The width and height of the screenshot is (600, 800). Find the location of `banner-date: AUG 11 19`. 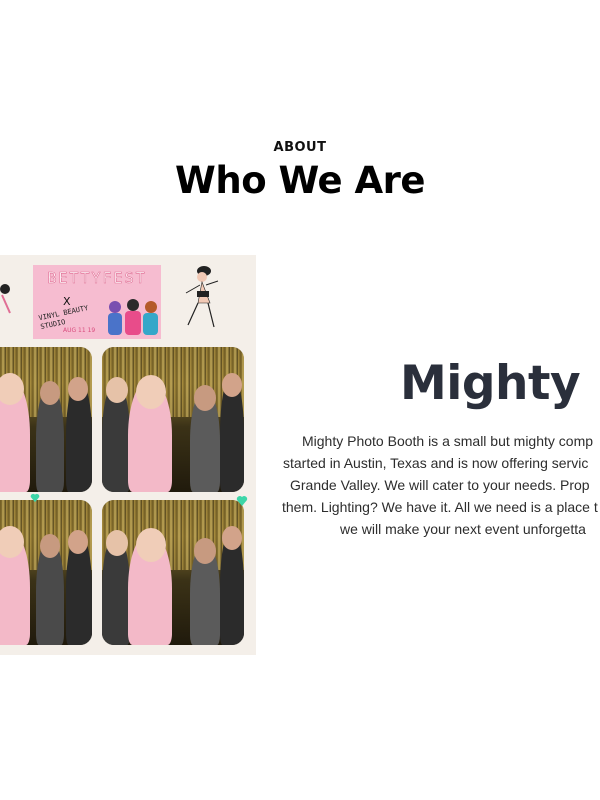

banner-date: AUG 11 19 is located at coordinates (79, 330).